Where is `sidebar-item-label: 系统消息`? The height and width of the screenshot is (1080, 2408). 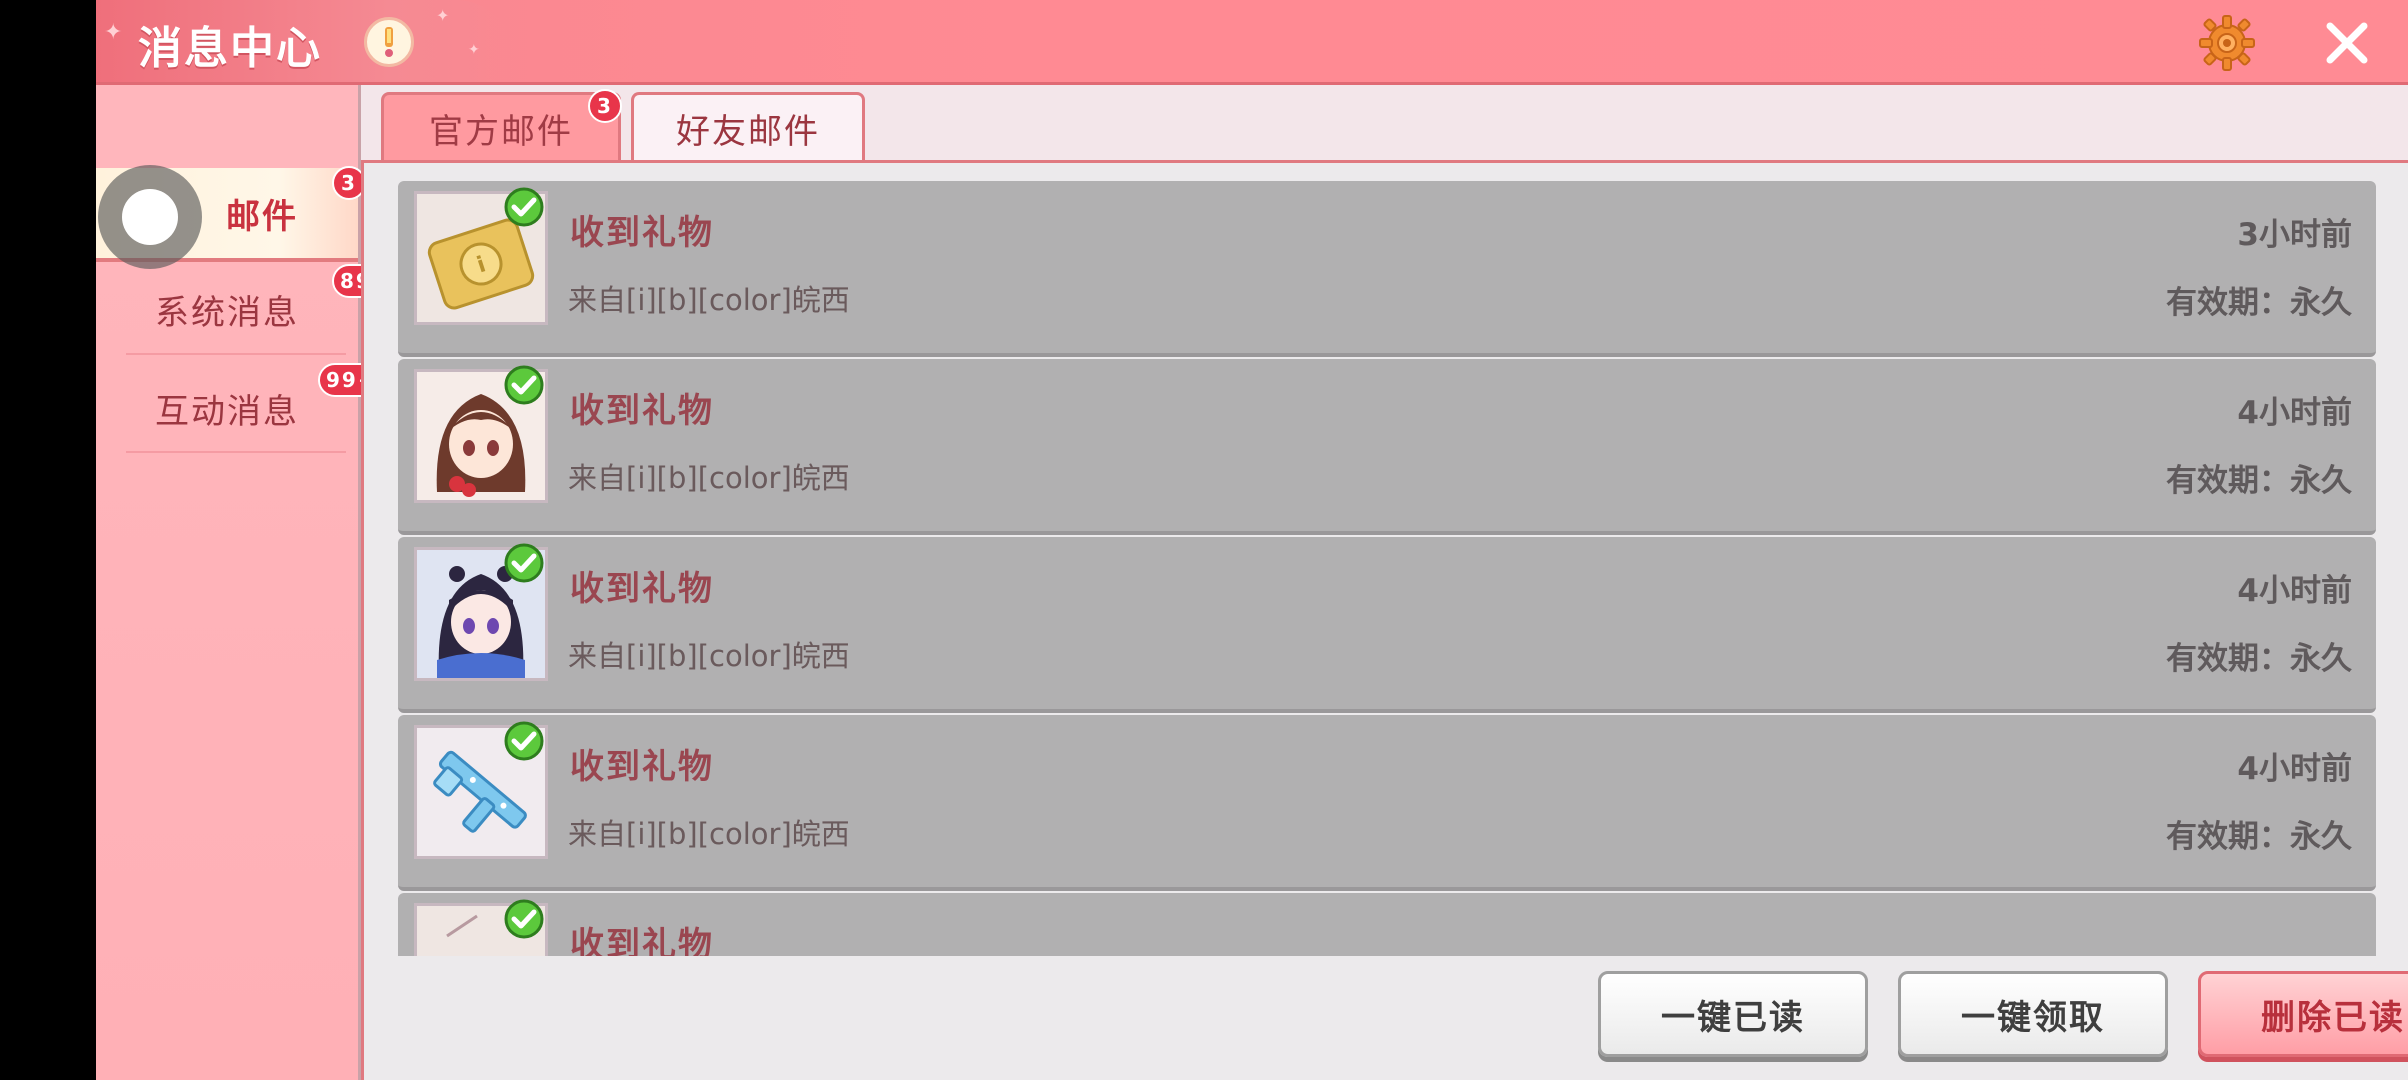 sidebar-item-label: 系统消息 is located at coordinates (227, 312).